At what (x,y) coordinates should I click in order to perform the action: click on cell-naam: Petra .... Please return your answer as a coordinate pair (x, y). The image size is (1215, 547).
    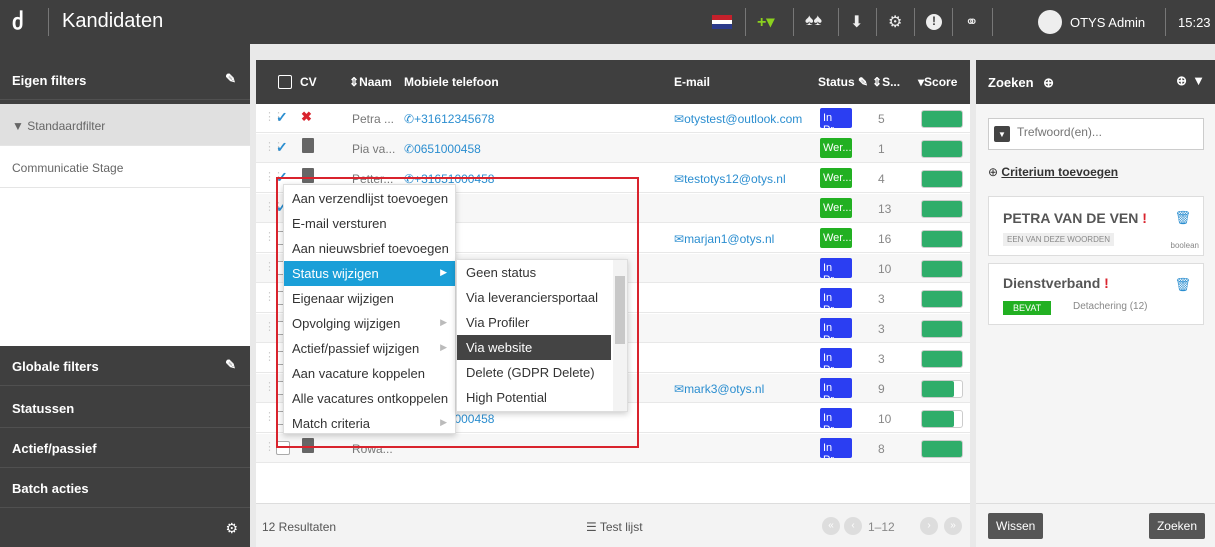
    Looking at the image, I should click on (374, 119).